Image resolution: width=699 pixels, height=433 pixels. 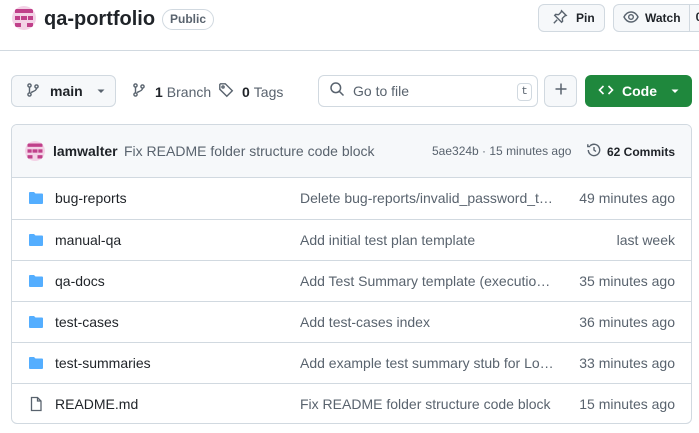 I want to click on repo-name-link: qa-portfolio, so click(x=99, y=19).